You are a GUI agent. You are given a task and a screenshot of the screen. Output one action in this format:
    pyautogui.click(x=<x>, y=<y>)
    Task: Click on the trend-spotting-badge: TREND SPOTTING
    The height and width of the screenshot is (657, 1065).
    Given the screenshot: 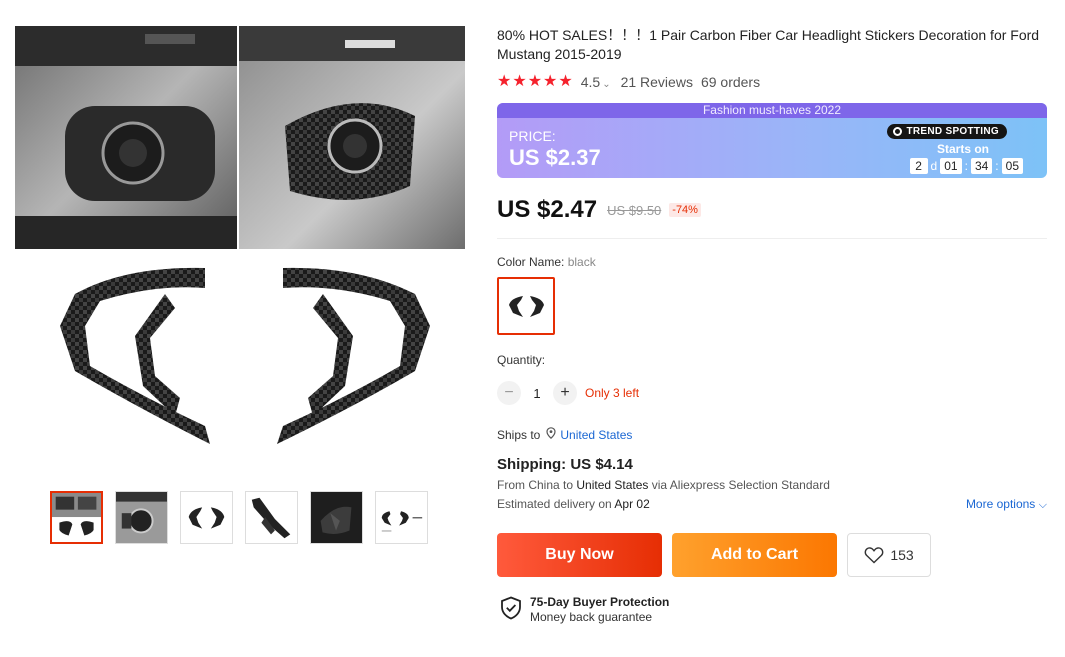 What is the action you would take?
    pyautogui.click(x=947, y=131)
    